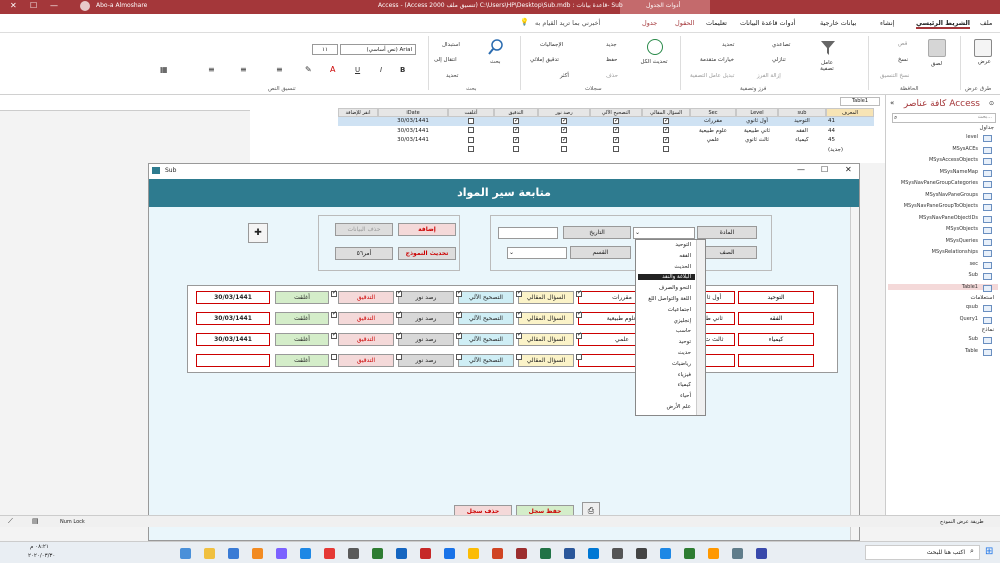 The height and width of the screenshot is (563, 1000). What do you see at coordinates (654, 62) in the screenshot?
I see `refresh-all-button: تحديث الكل` at bounding box center [654, 62].